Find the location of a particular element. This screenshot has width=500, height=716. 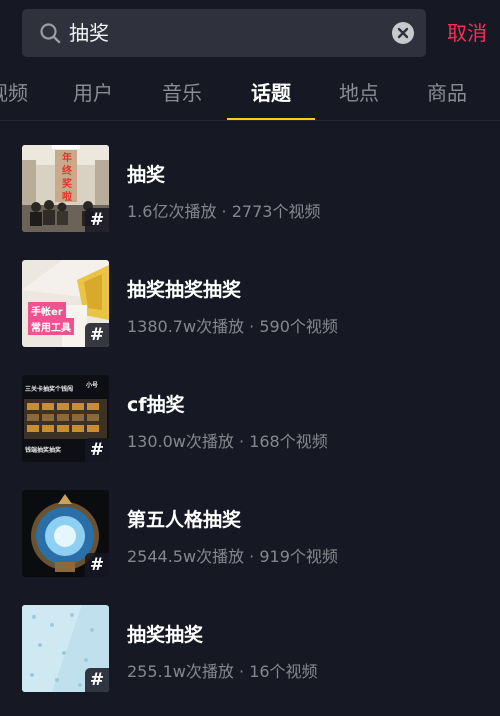

video-count: 2773个视频 is located at coordinates (276, 211).